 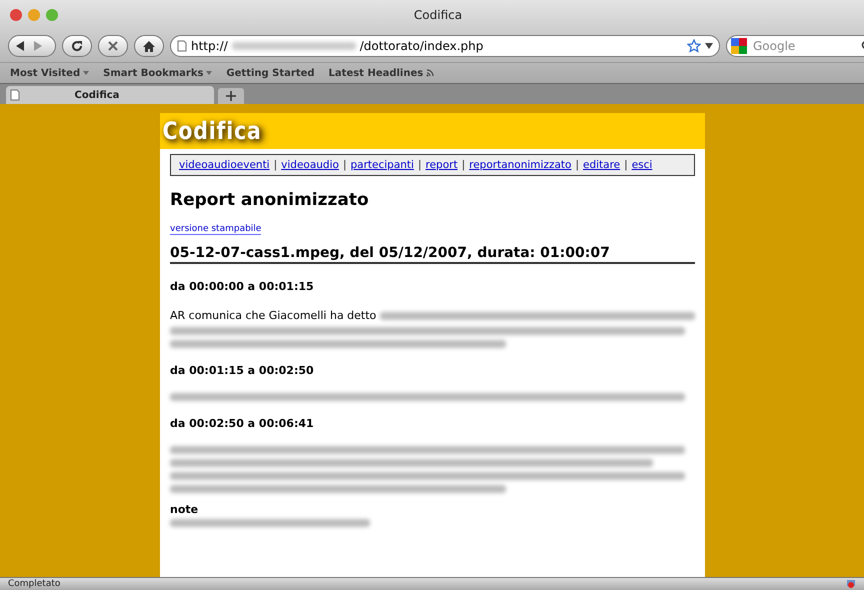 What do you see at coordinates (432, 254) in the screenshot?
I see `file-title: 05-12-07-cass1.mpeg, del 05/12/2007, durata: 01:00:07` at bounding box center [432, 254].